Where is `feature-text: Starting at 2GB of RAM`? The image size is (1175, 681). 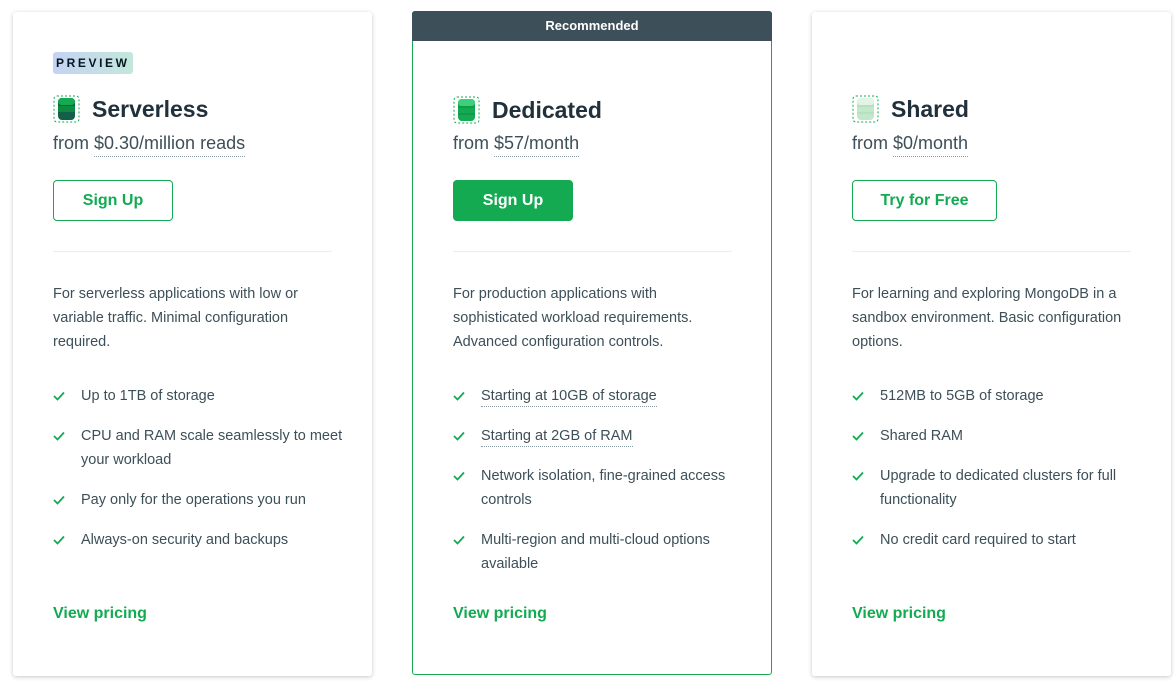 feature-text: Starting at 2GB of RAM is located at coordinates (557, 436).